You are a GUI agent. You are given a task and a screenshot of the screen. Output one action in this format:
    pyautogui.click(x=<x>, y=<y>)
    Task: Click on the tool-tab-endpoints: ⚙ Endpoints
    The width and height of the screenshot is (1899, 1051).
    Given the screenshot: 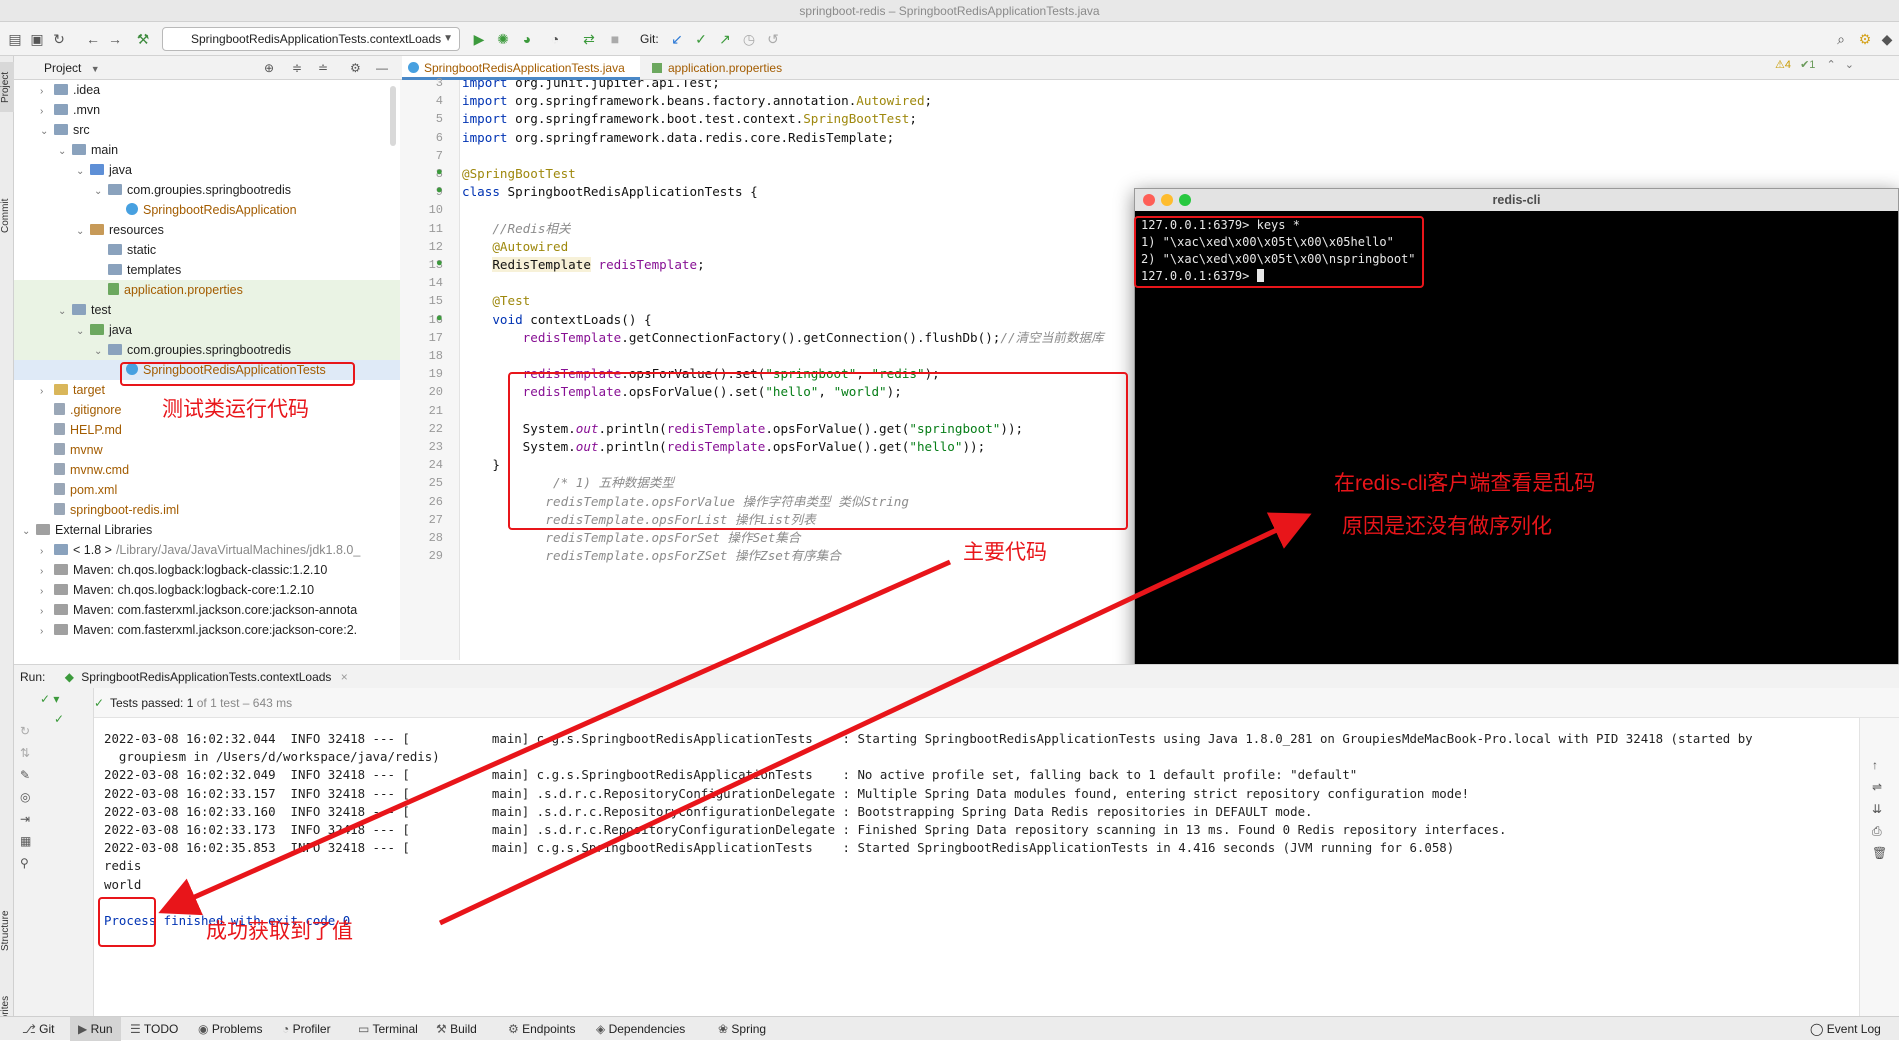 What is the action you would take?
    pyautogui.click(x=541, y=1029)
    